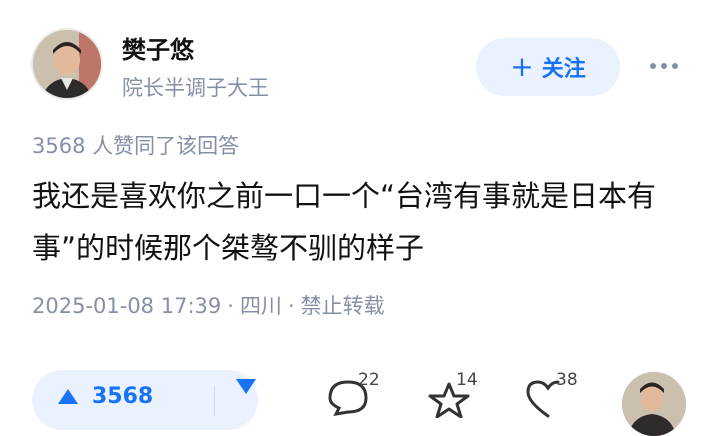 The width and height of the screenshot is (720, 436). I want to click on author-name: 樊子悠, so click(158, 47).